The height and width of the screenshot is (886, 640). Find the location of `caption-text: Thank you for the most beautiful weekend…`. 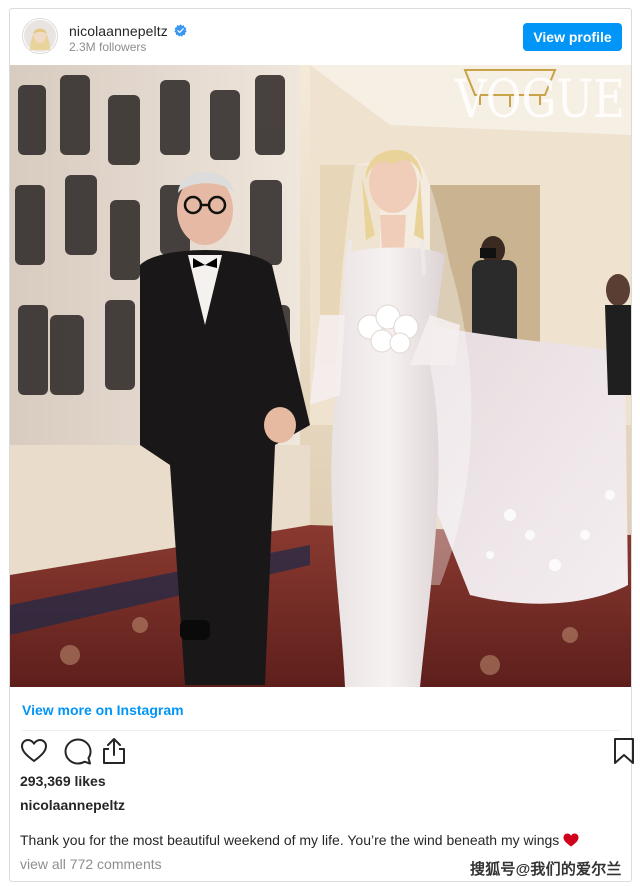

caption-text: Thank you for the most beautiful weekend… is located at coordinates (299, 840).